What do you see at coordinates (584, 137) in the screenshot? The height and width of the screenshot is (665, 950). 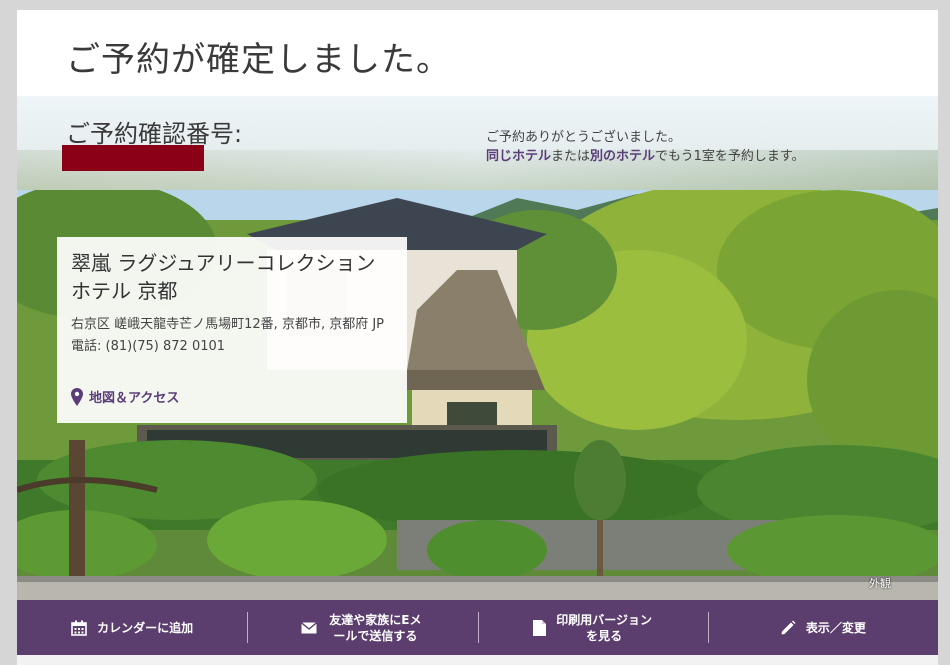 I see `thanks-message: ご予約ありがとうございました。` at bounding box center [584, 137].